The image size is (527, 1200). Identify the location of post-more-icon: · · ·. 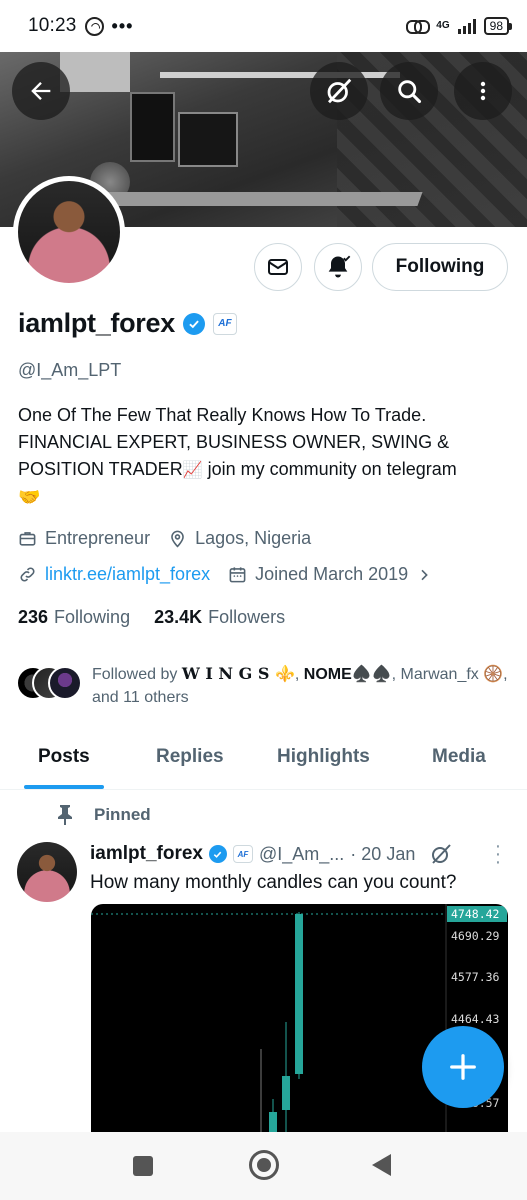
(498, 854).